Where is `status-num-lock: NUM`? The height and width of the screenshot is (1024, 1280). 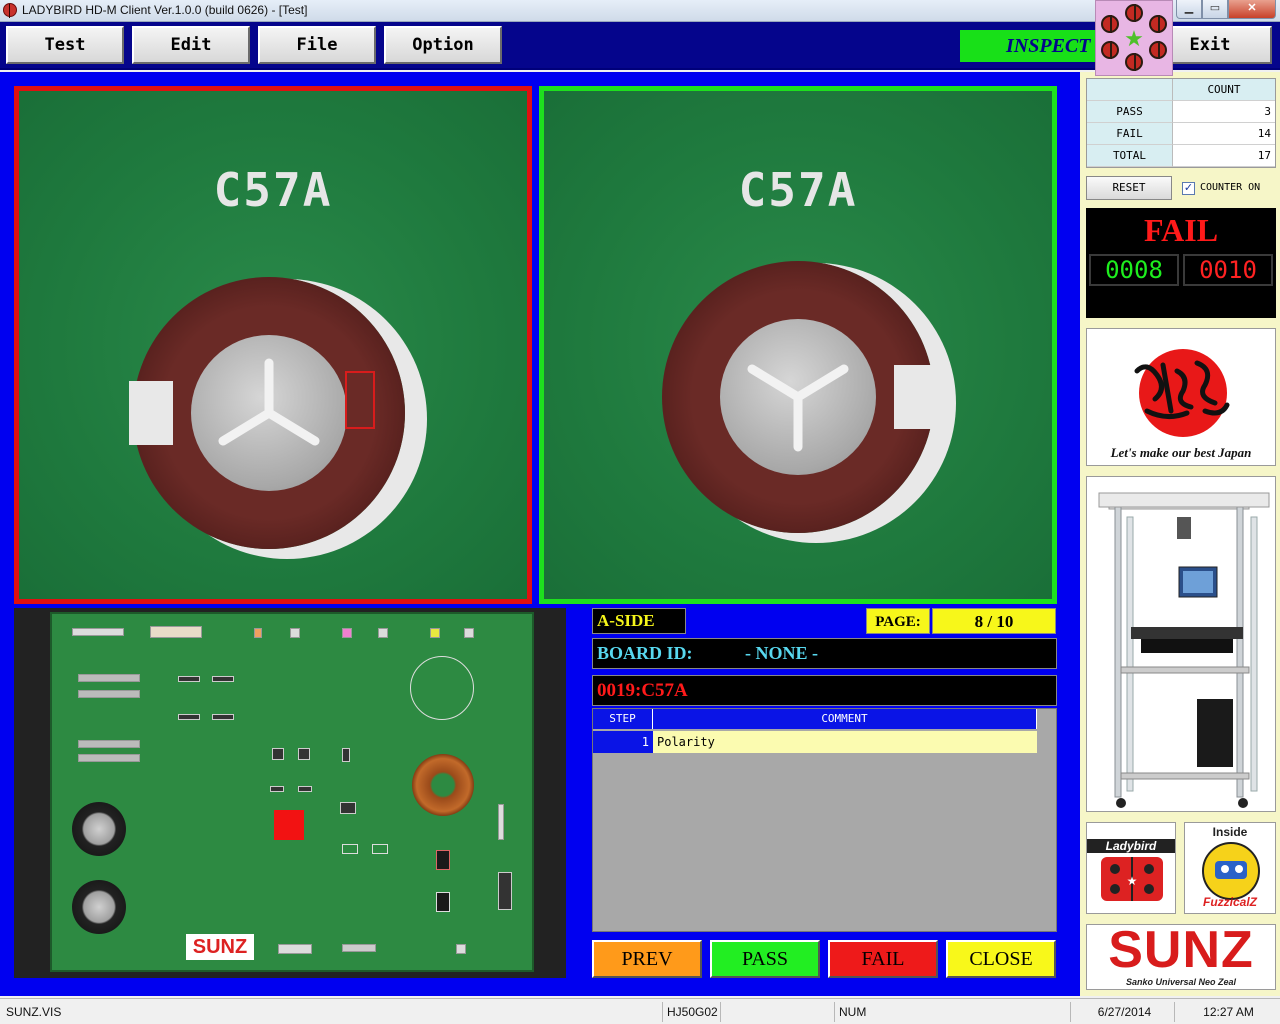
status-num-lock: NUM is located at coordinates (952, 1012).